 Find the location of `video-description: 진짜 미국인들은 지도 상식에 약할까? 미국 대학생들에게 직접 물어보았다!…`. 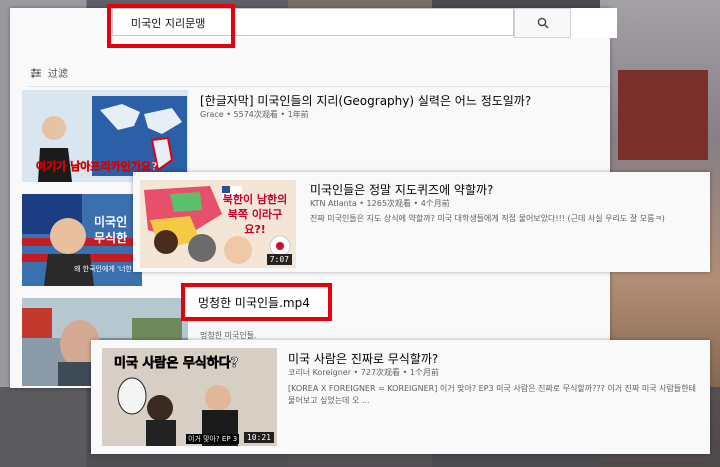

video-description: 진짜 미국인들은 지도 상식에 약할까? 미국 대학생들에게 직접 물어보았다!… is located at coordinates (487, 218).